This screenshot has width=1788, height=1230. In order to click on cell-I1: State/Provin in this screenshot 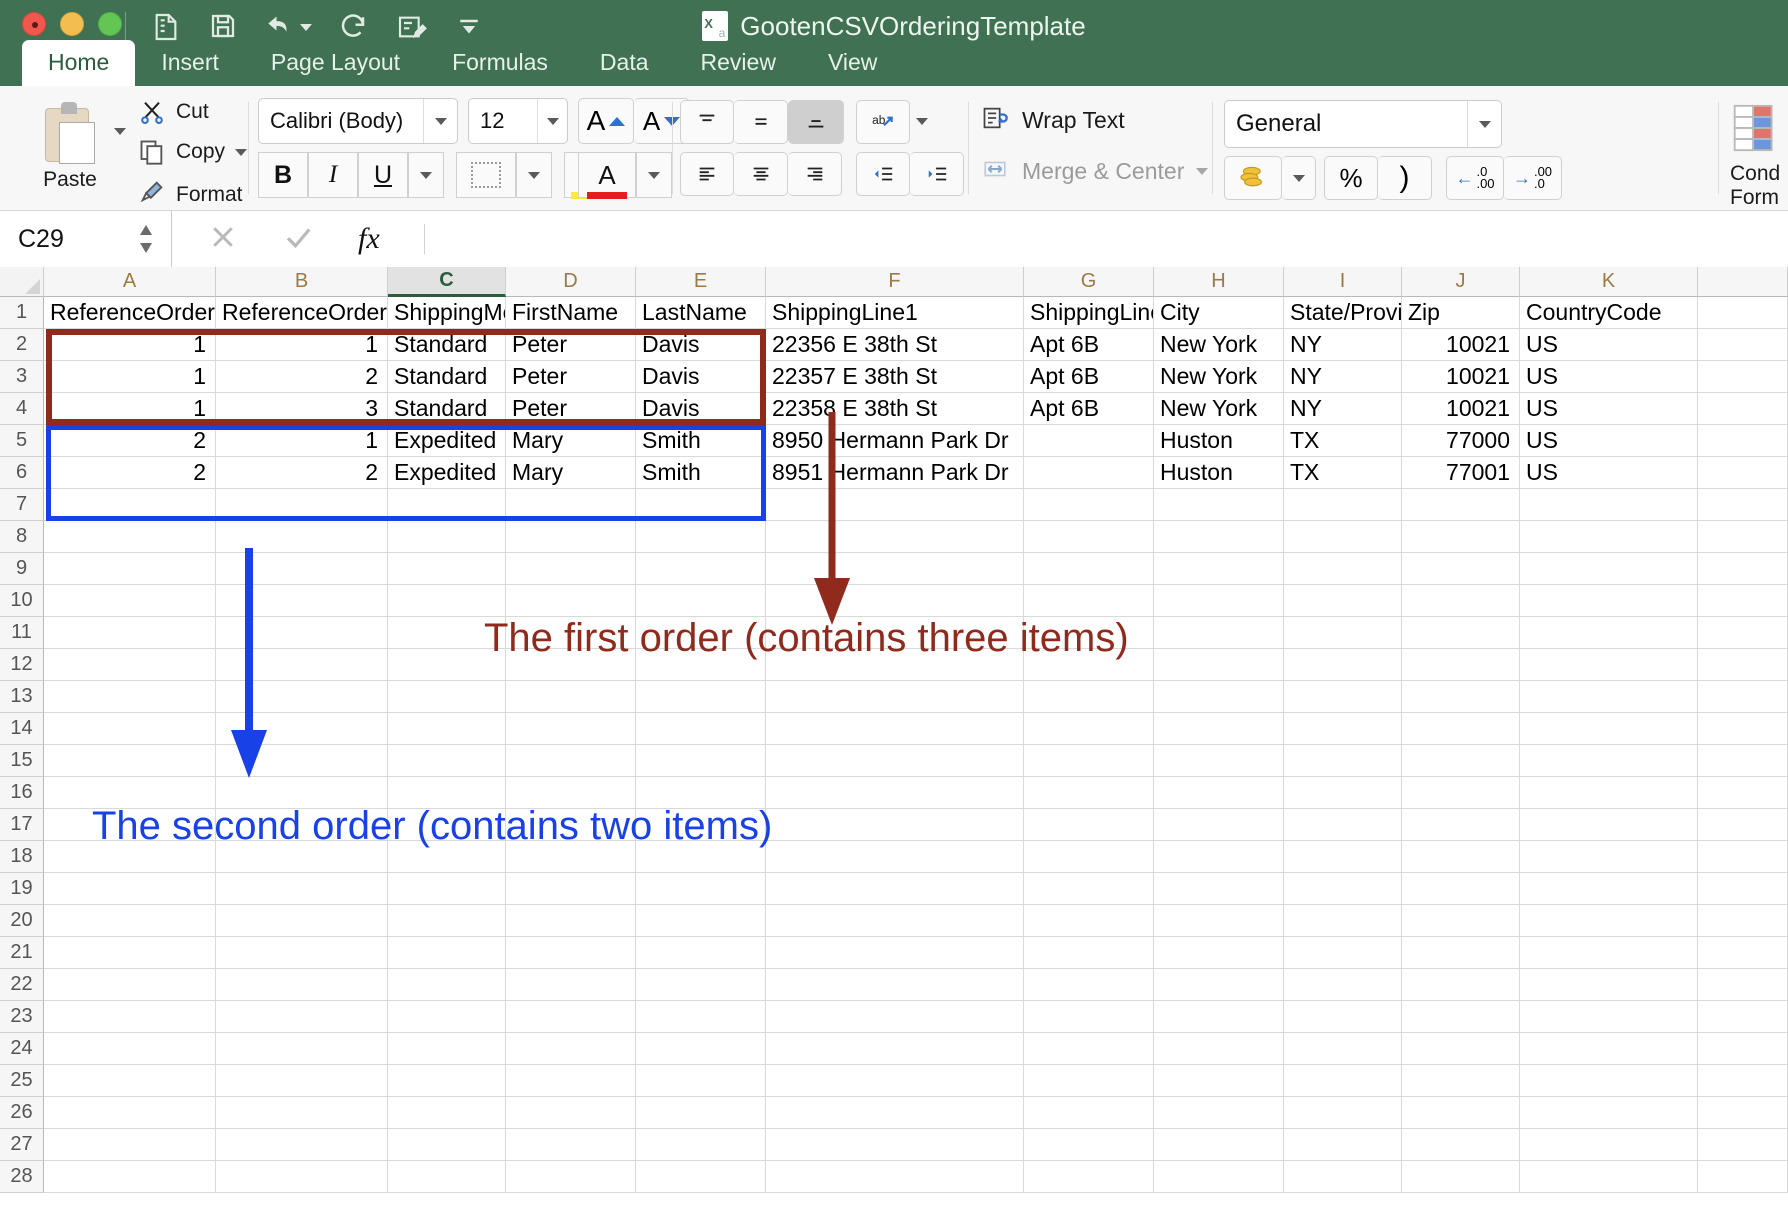, I will do `click(1343, 313)`.